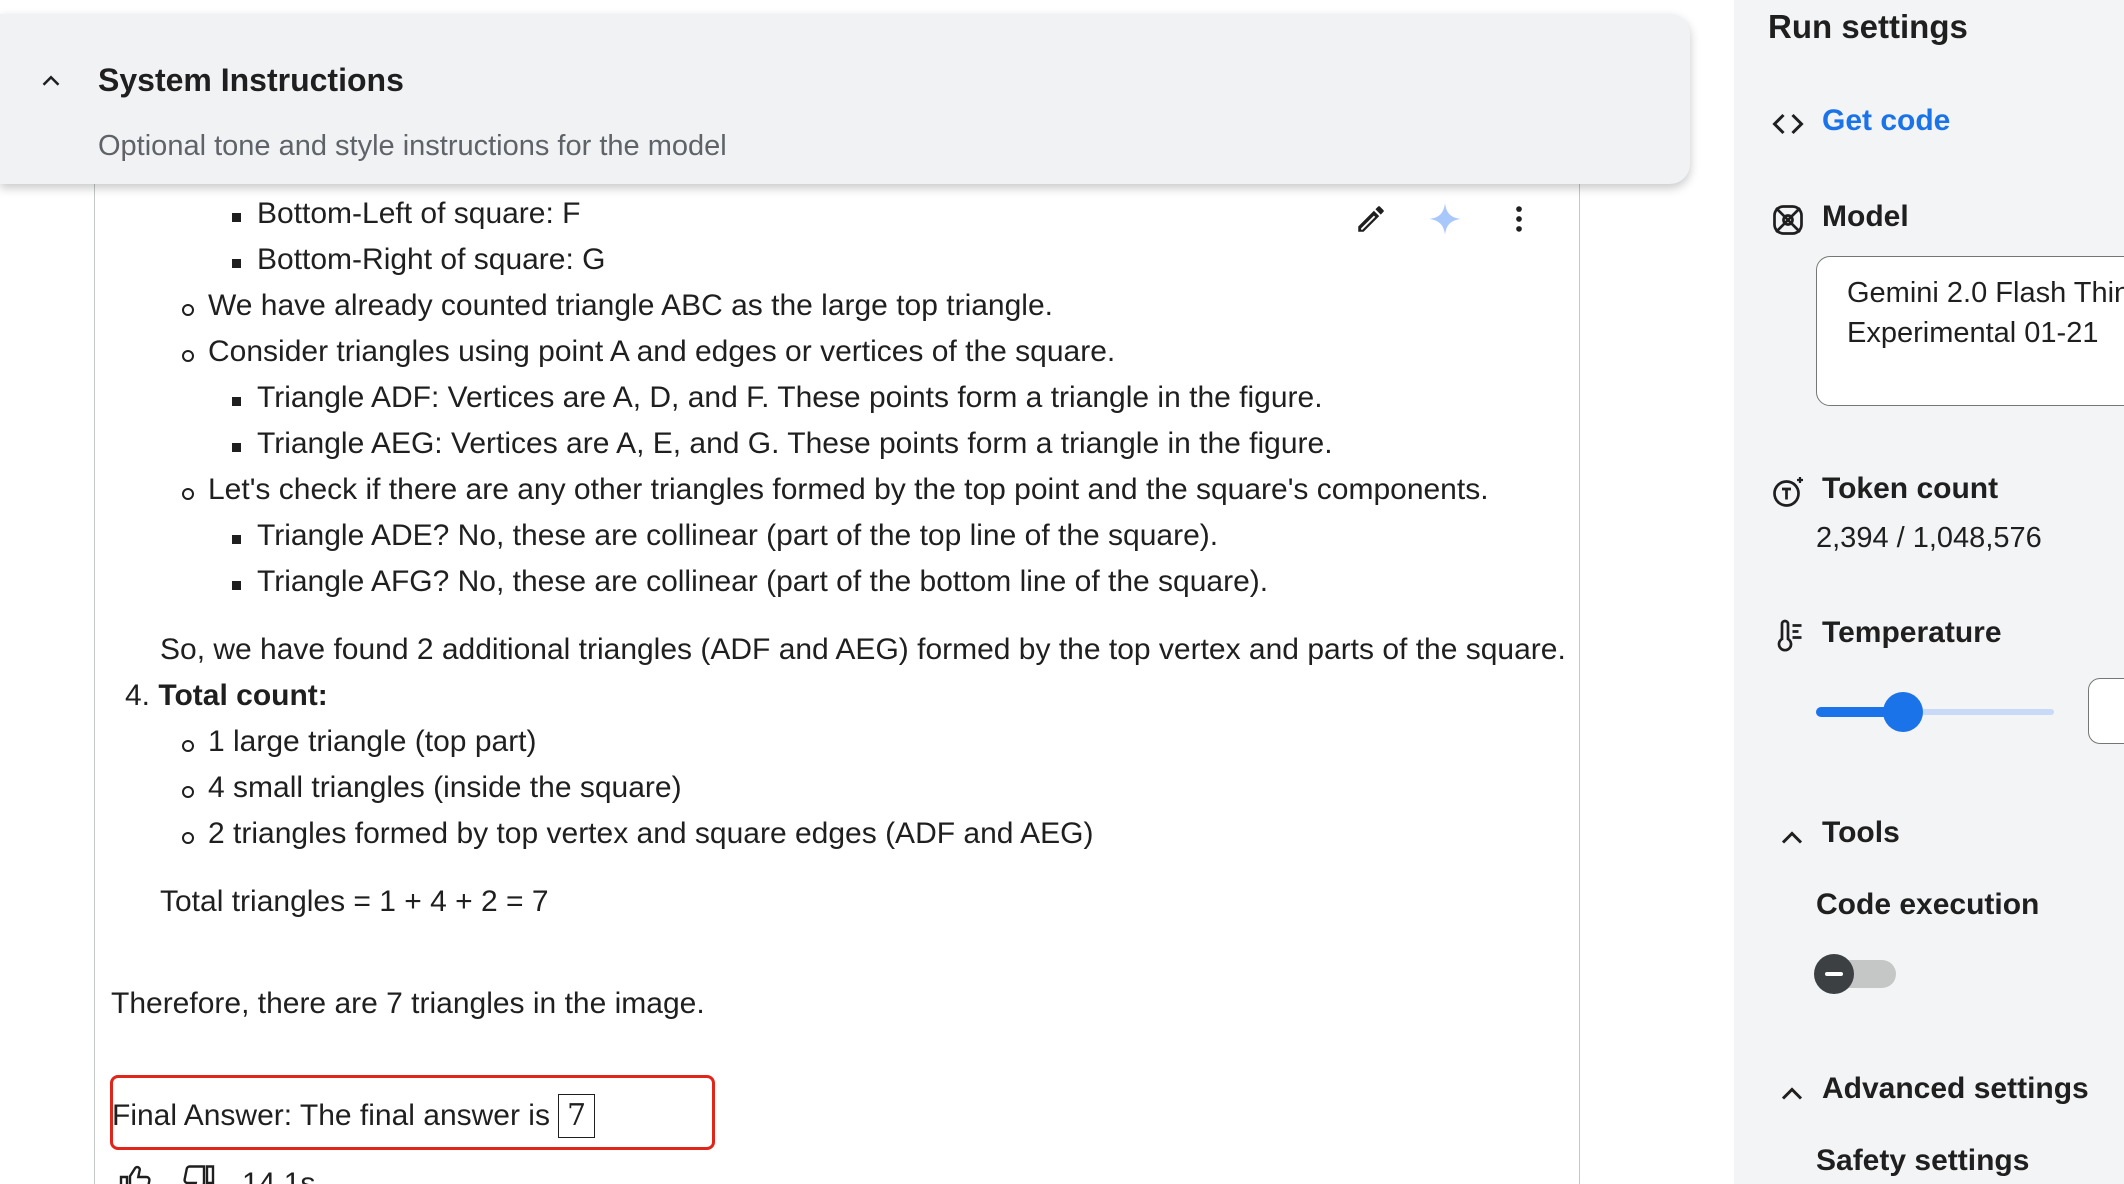 Image resolution: width=2124 pixels, height=1184 pixels. Describe the element at coordinates (1371, 219) in the screenshot. I see `pencil-icon` at that location.